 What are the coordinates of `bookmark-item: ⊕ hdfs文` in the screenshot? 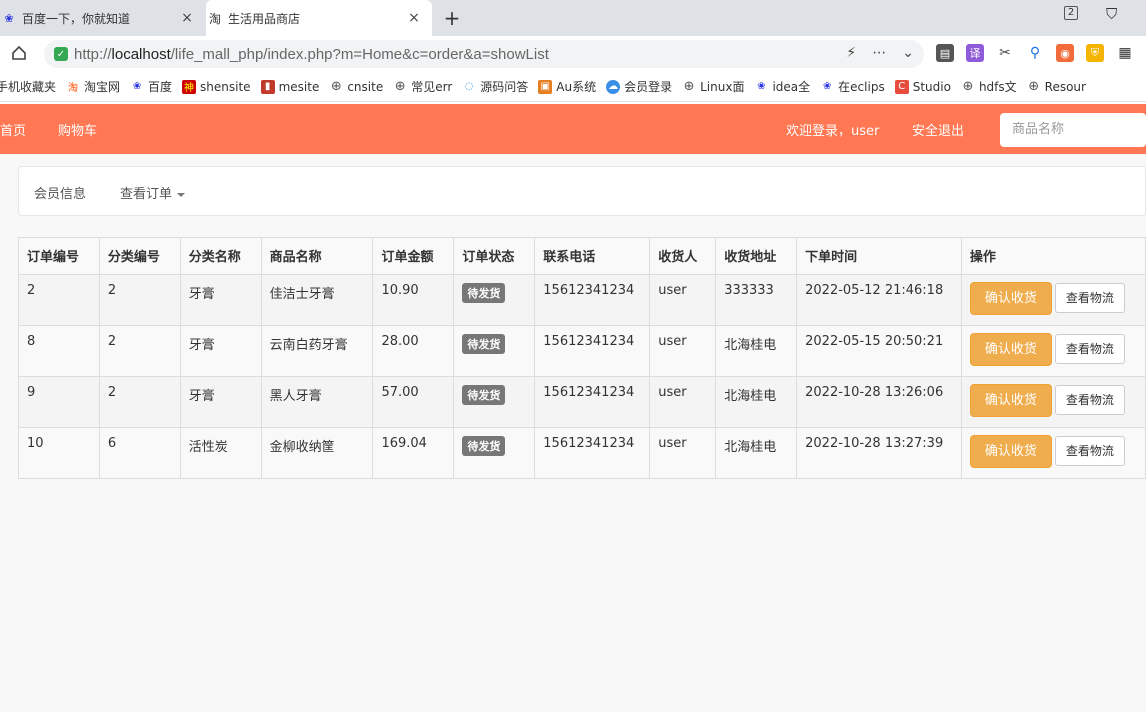 It's located at (988, 86).